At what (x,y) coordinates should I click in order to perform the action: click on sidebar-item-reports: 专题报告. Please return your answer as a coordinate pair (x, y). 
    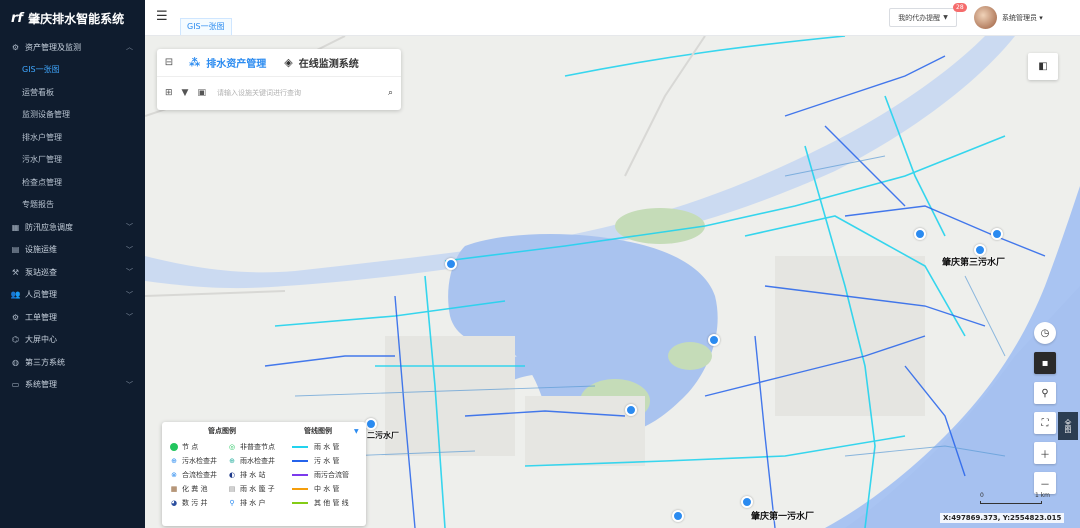
    Looking at the image, I should click on (72, 205).